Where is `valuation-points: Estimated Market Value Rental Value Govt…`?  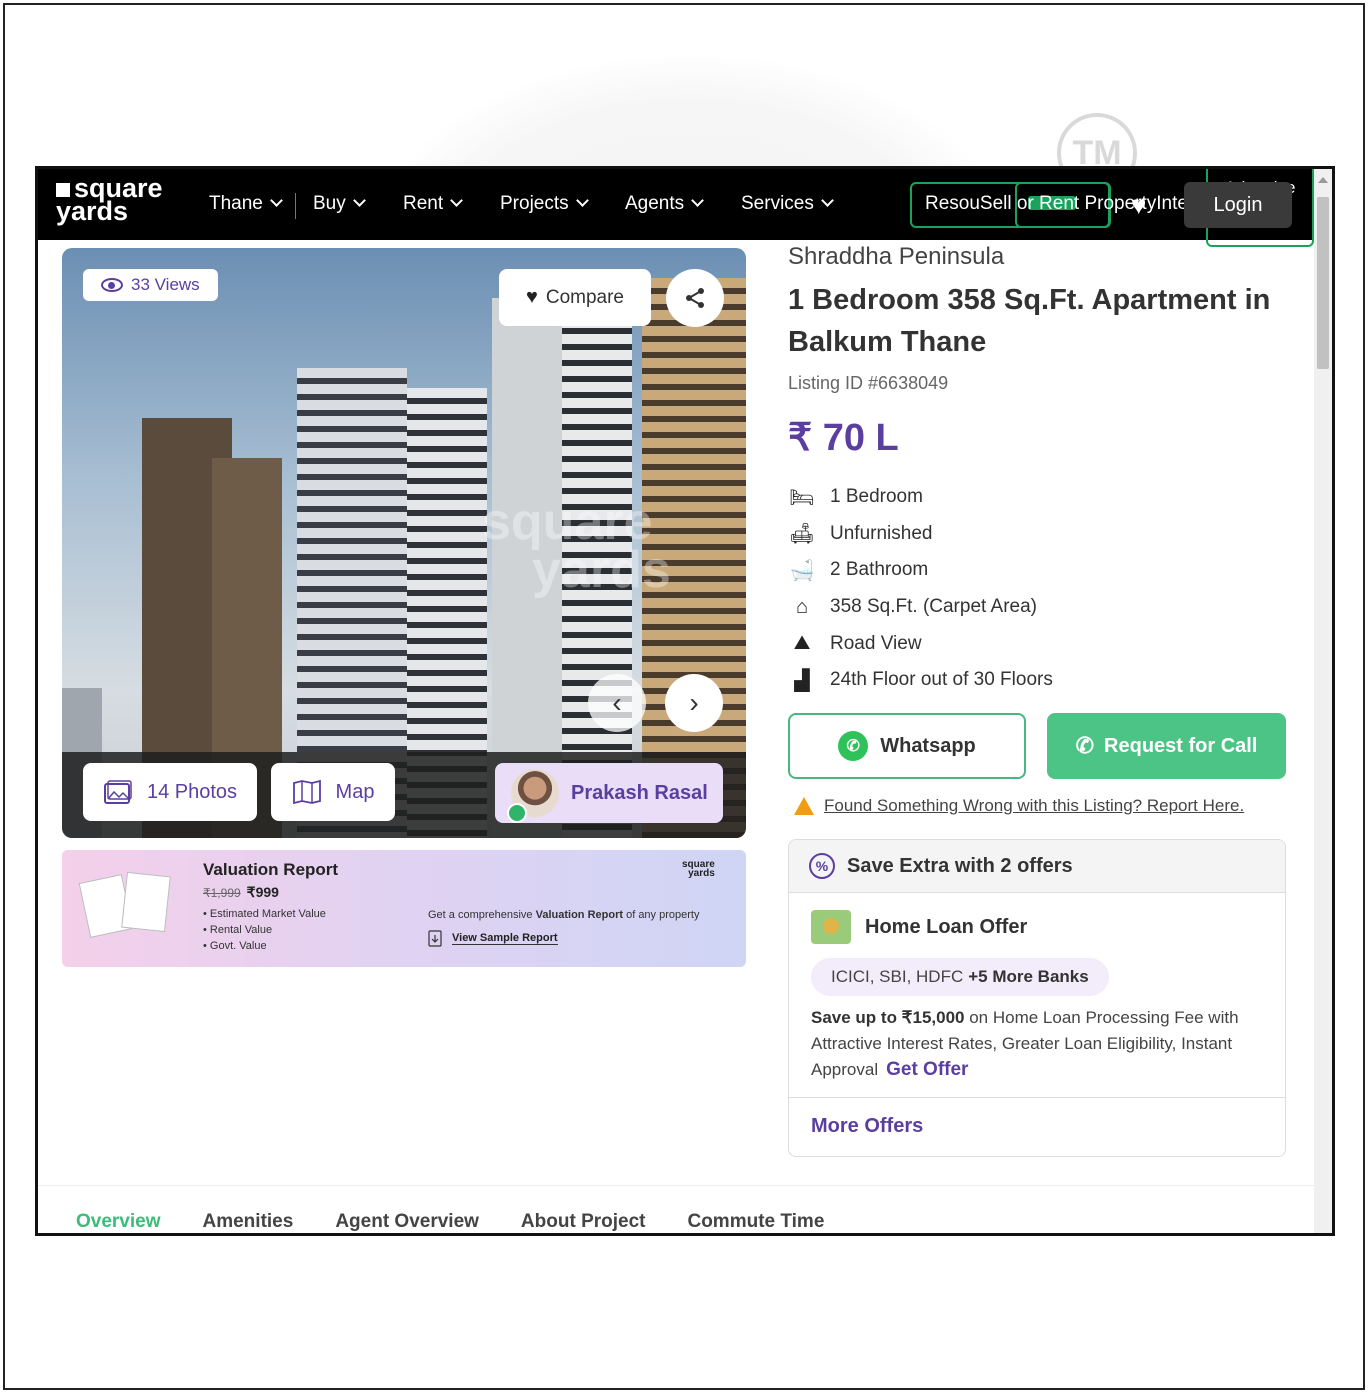
valuation-points: Estimated Market Value Rental Value Govt… is located at coordinates (264, 930).